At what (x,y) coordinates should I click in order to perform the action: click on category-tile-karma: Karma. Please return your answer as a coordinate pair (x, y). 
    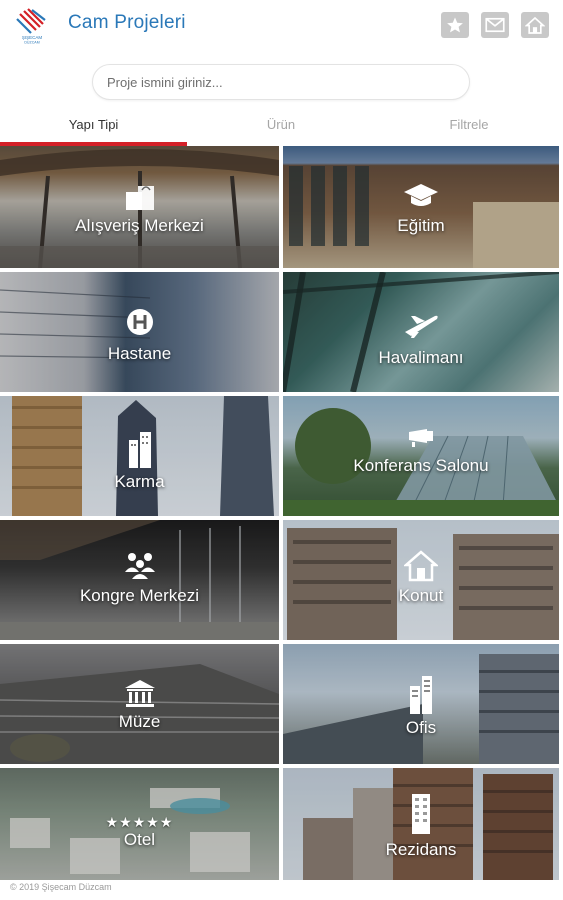
    Looking at the image, I should click on (139, 456).